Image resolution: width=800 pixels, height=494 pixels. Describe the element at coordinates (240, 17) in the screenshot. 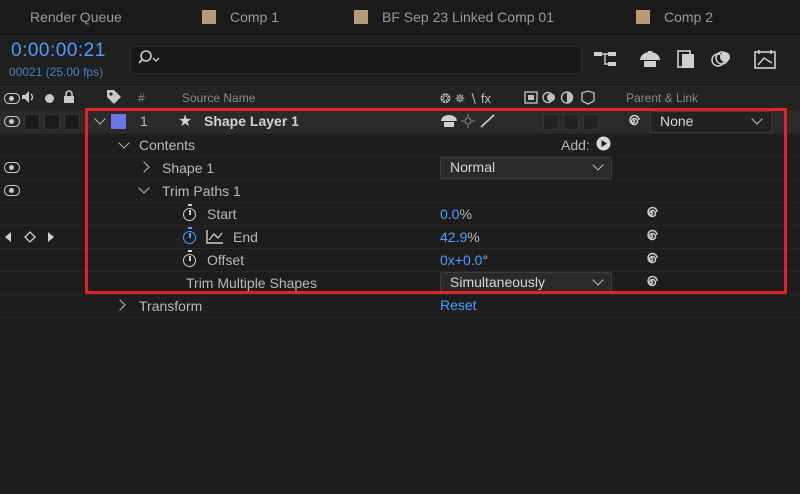

I see `tab-comp-1: Comp 1` at that location.